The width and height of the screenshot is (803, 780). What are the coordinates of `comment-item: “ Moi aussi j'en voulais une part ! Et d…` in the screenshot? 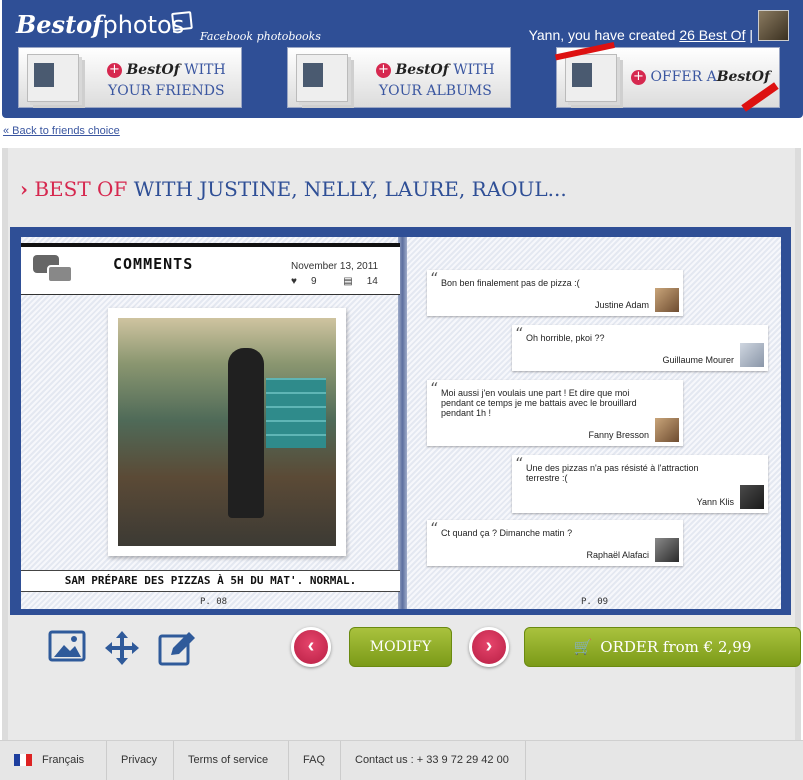 It's located at (555, 412).